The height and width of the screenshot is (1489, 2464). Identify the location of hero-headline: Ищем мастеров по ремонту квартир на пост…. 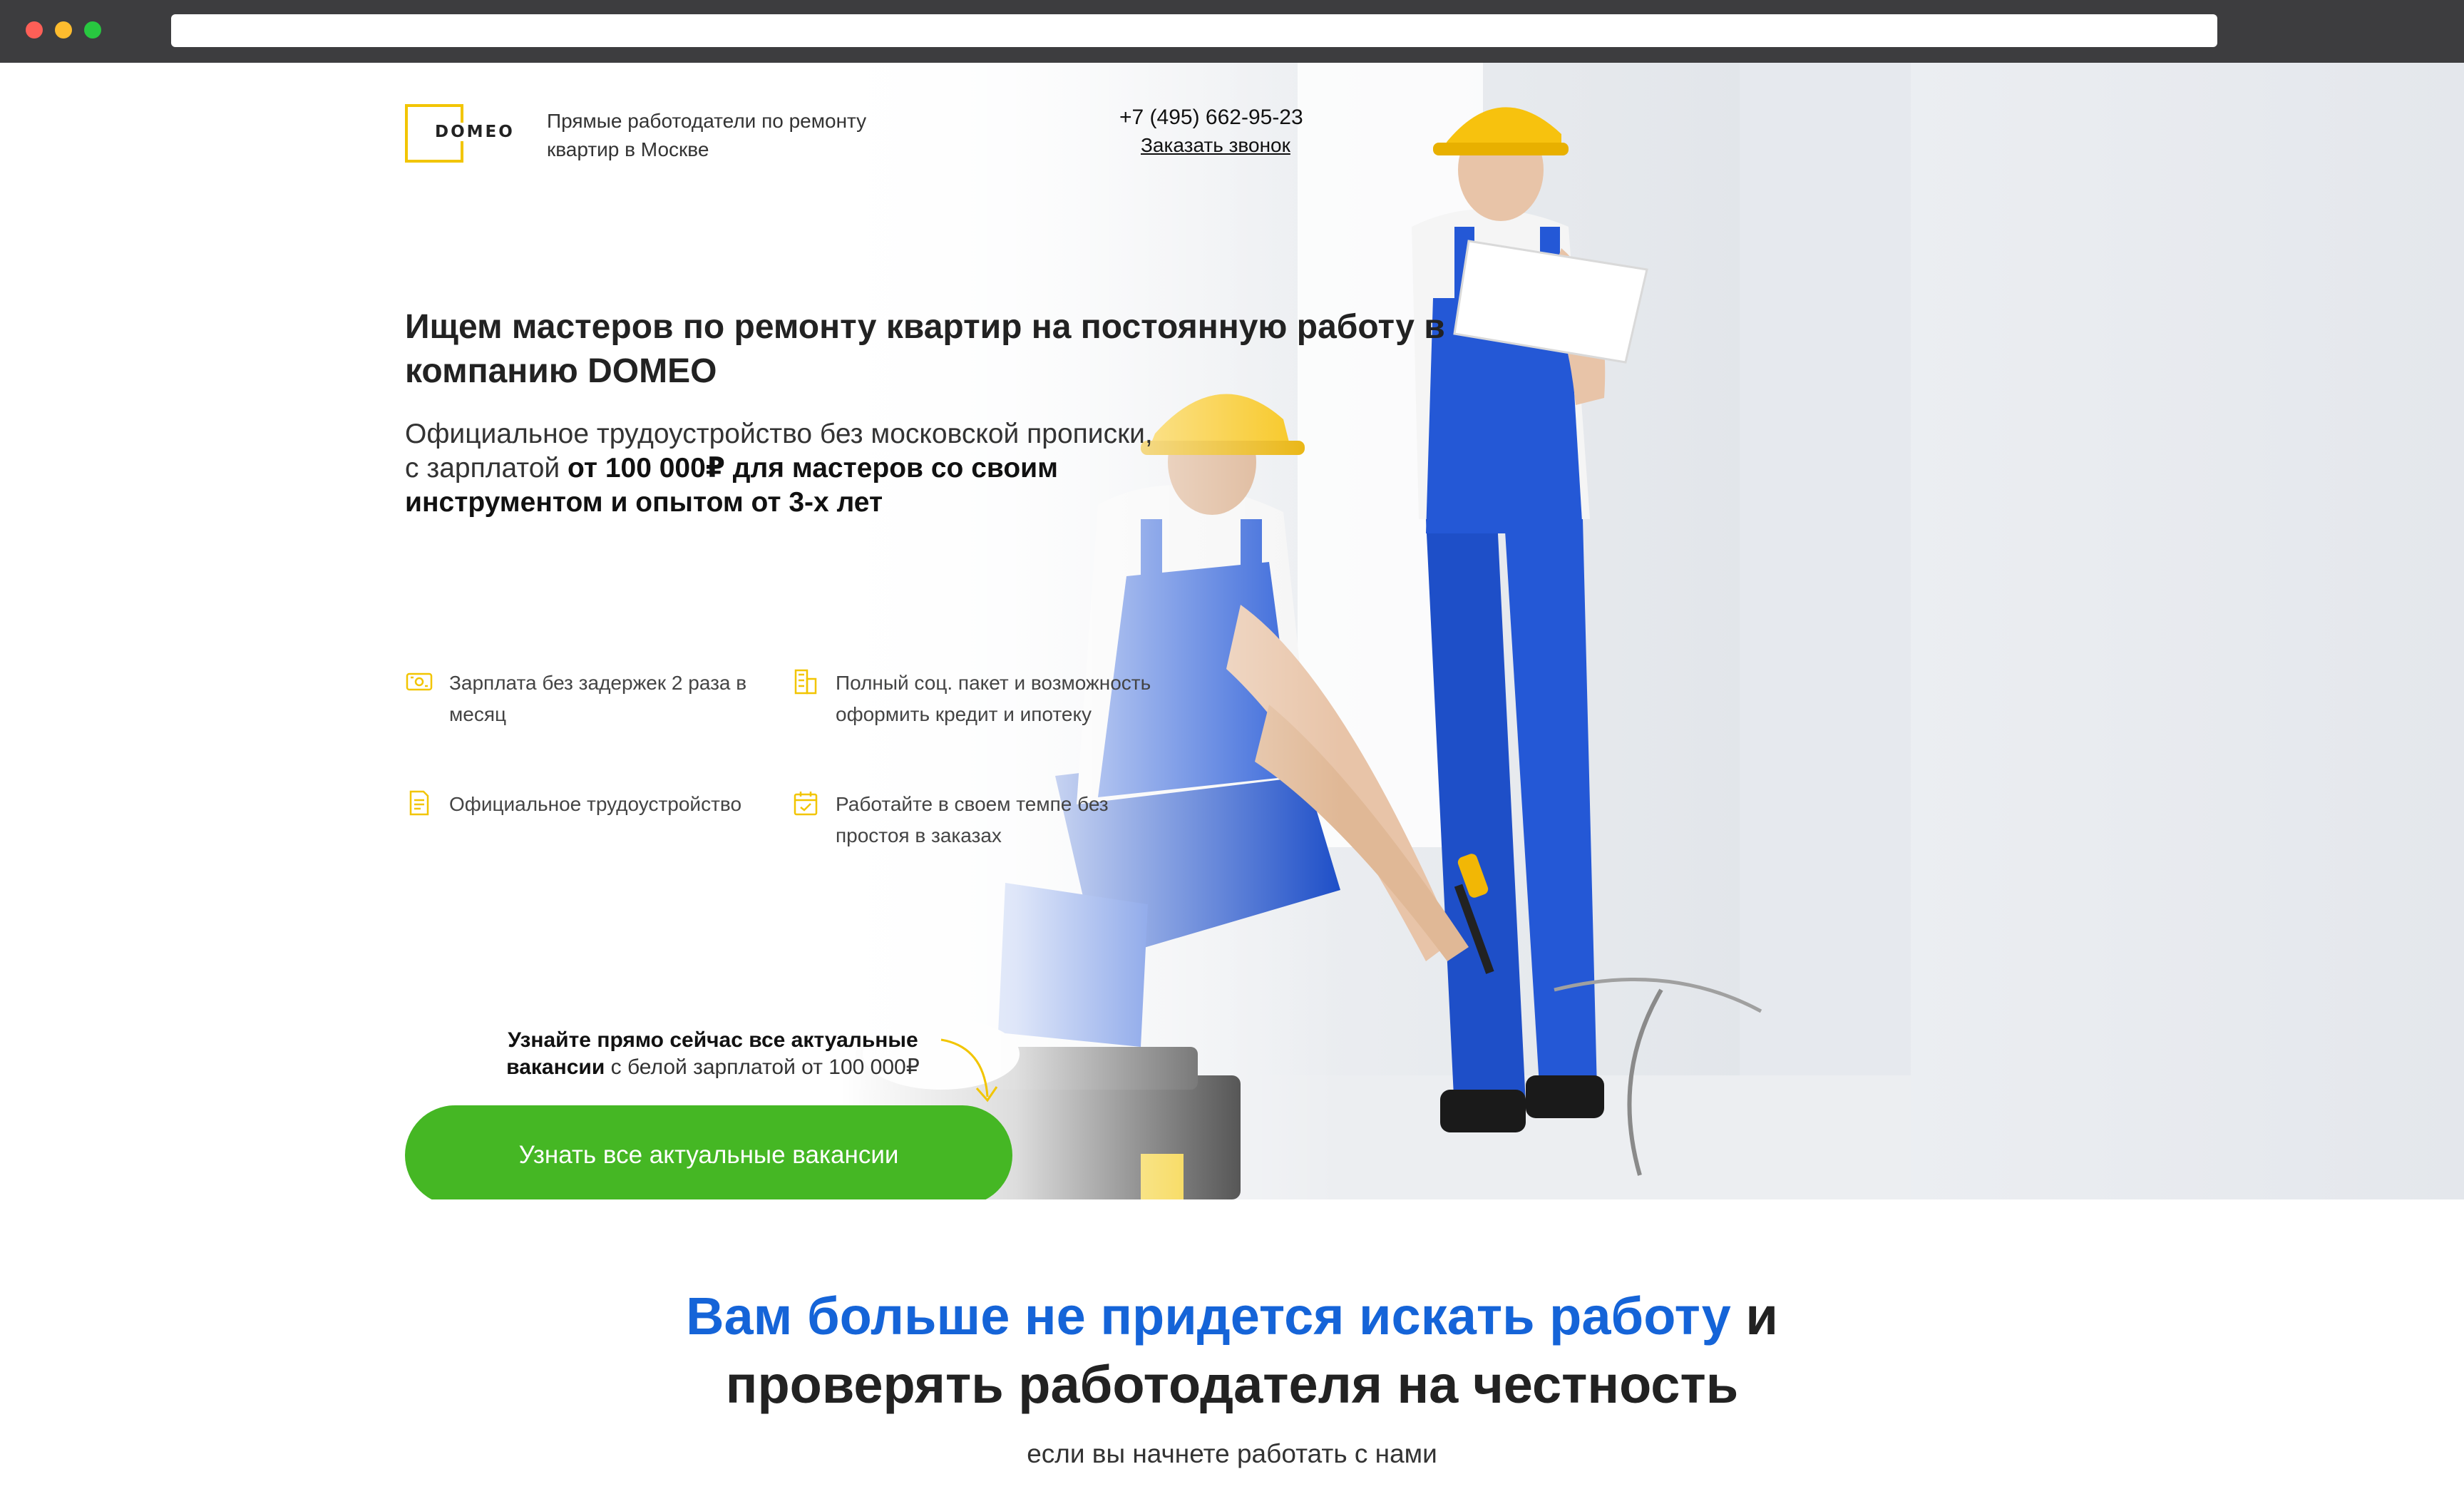
(947, 349).